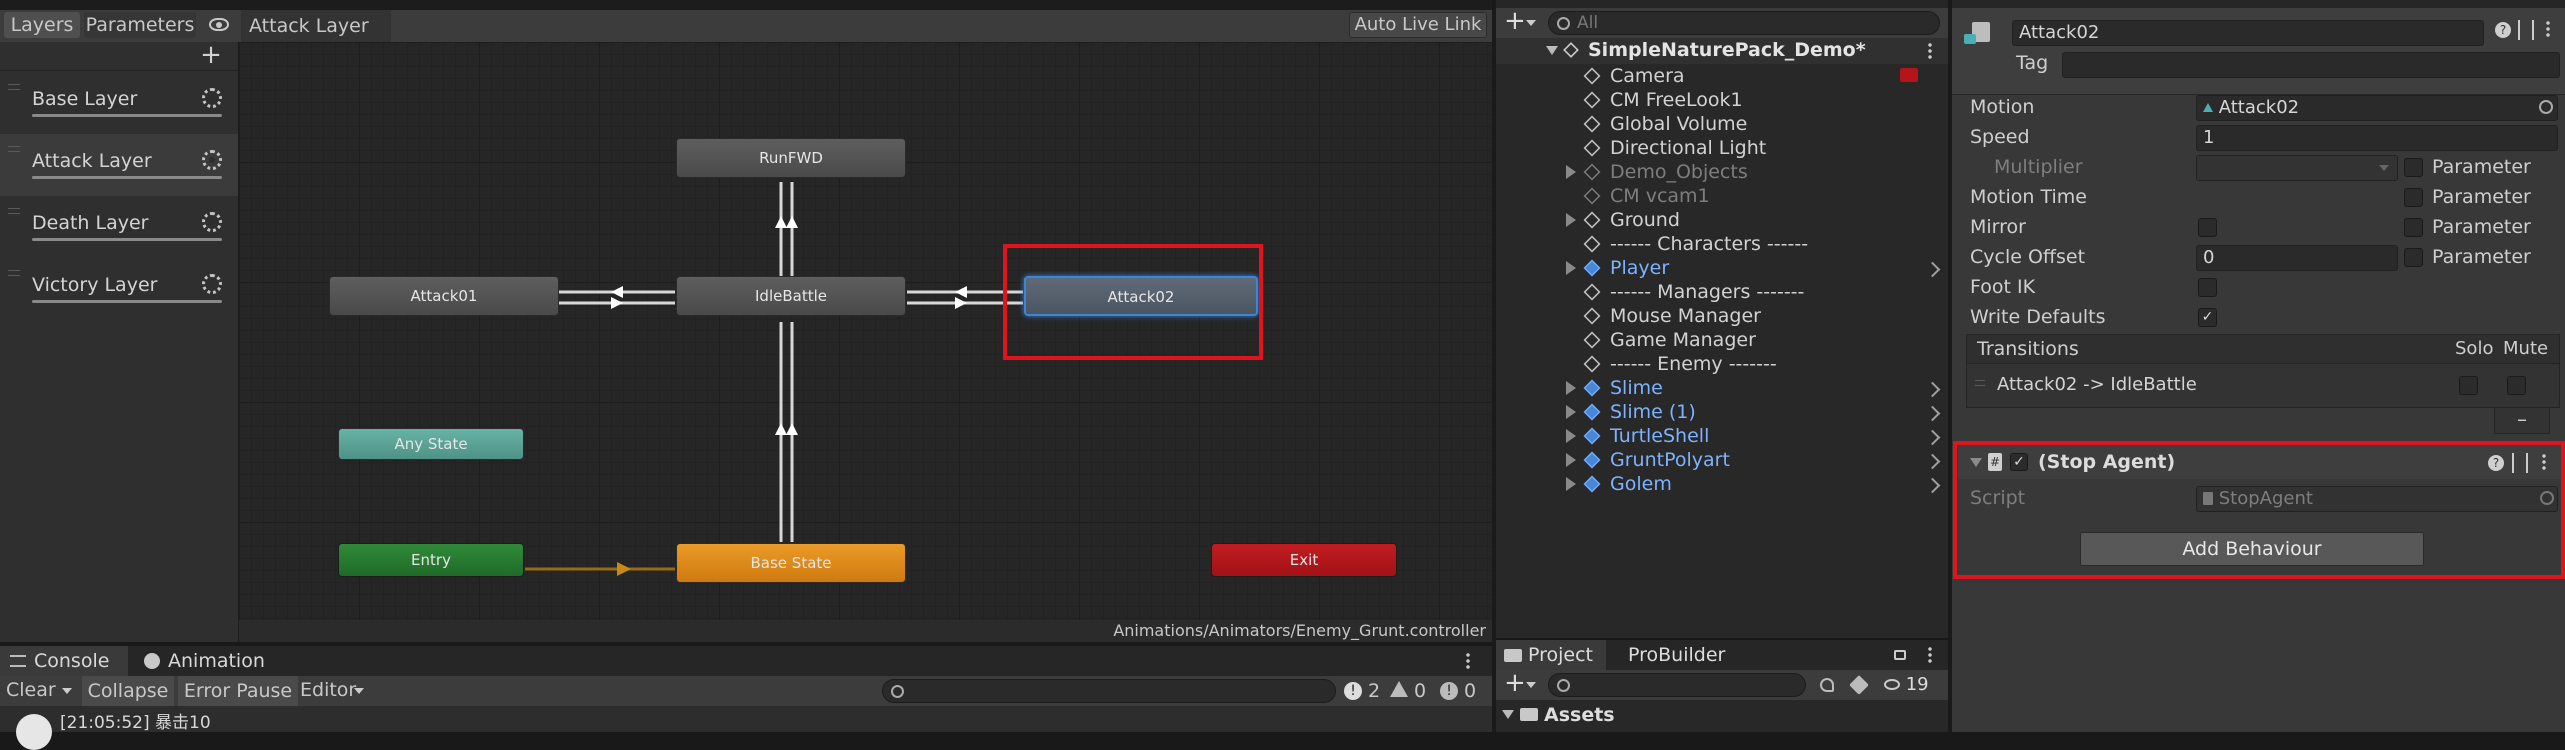 The image size is (2565, 750). I want to click on tab-project: Project, so click(1551, 655).